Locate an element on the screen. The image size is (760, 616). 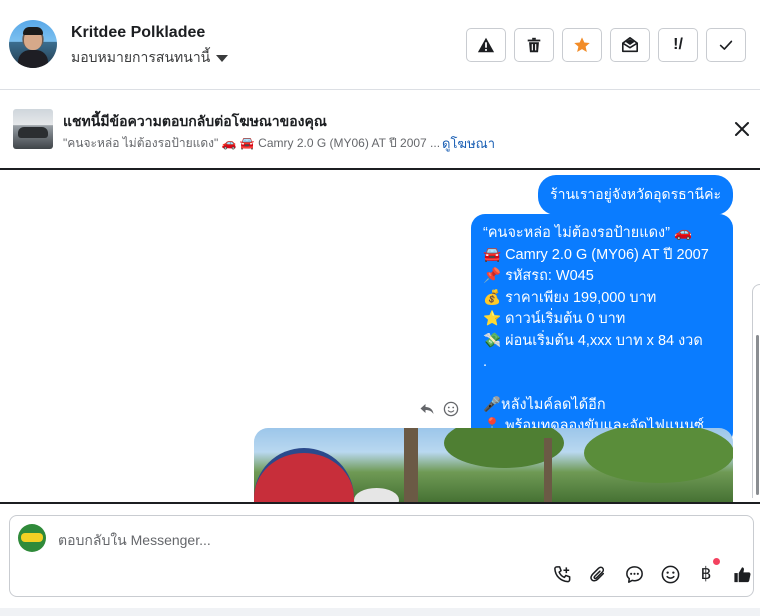
baht-icon: ฿ is located at coordinates (706, 574).